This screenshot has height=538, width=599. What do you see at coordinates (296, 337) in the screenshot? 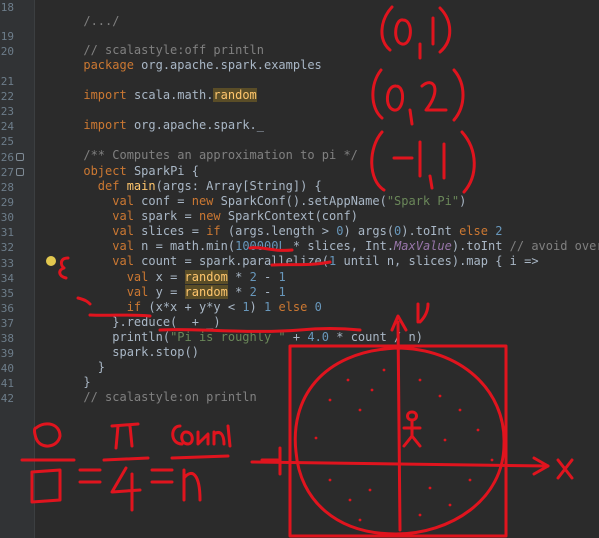
I see `code-token: +` at bounding box center [296, 337].